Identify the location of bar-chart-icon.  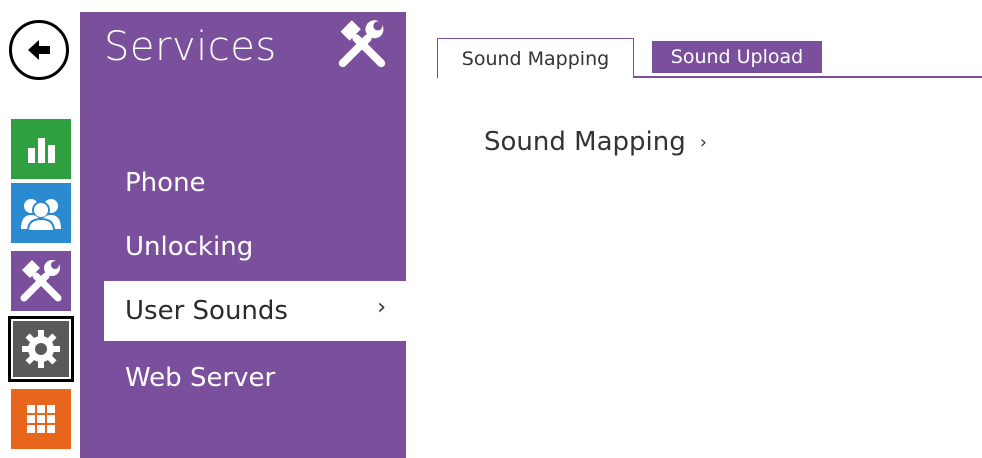
(41, 150).